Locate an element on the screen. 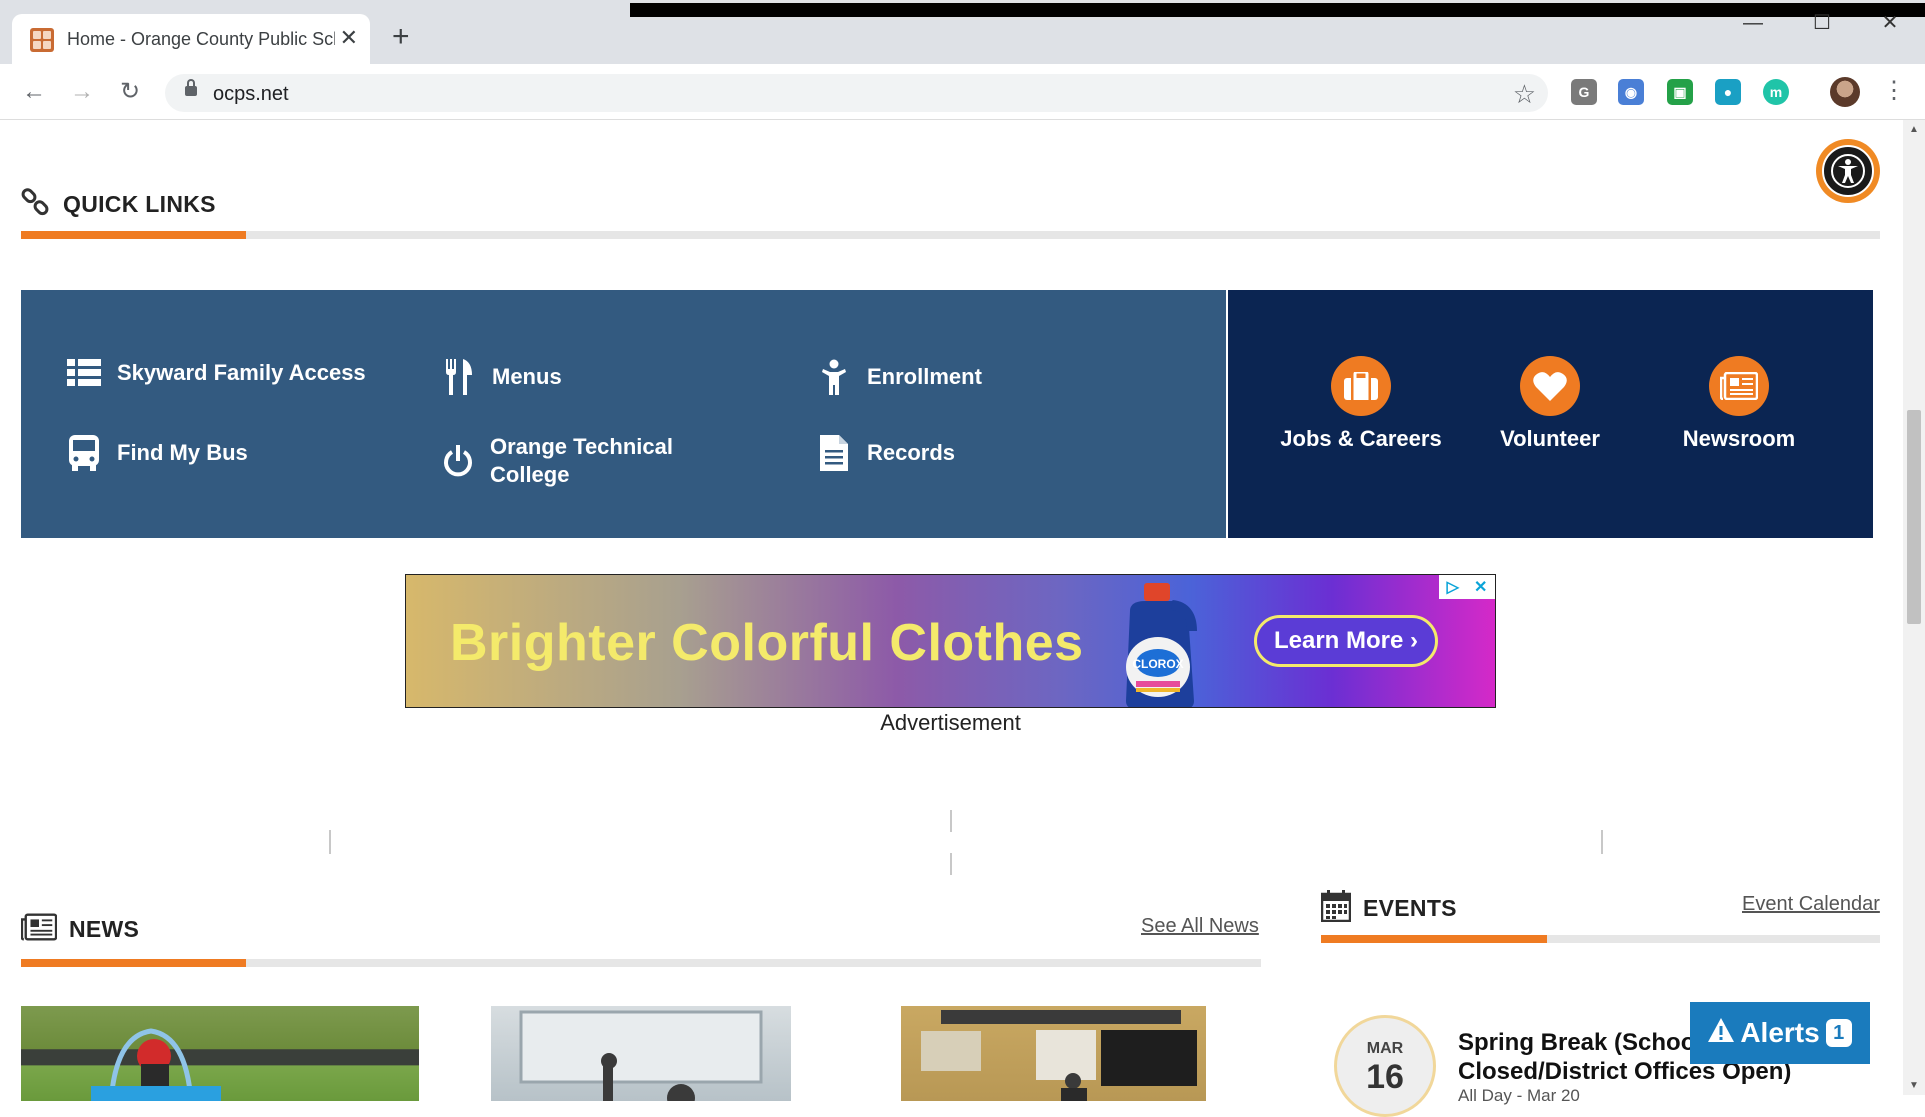 The width and height of the screenshot is (1925, 1117). bookmark-star-icon: ☆ is located at coordinates (1524, 94).